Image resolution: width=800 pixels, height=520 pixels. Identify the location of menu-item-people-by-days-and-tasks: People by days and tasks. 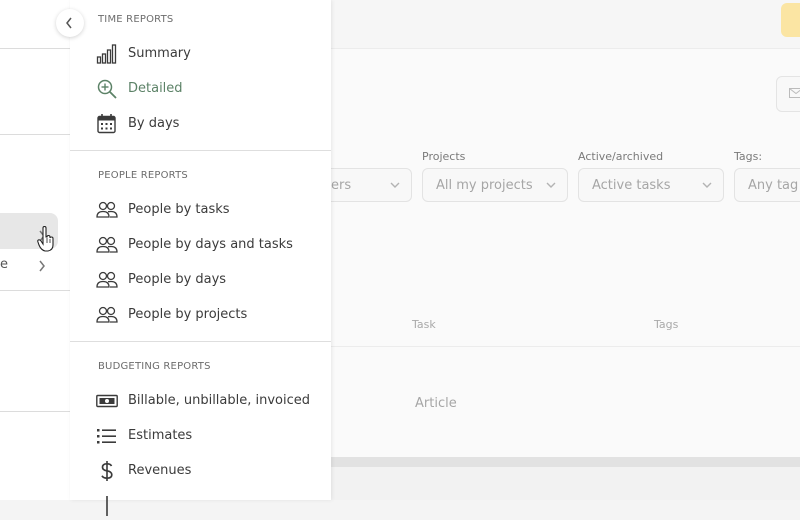
(211, 245).